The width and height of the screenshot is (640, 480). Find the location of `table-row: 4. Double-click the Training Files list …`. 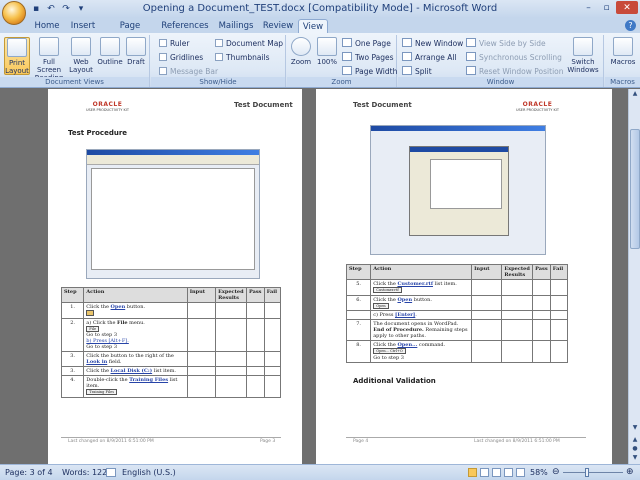

table-row: 4. Double-click the Training Files list … is located at coordinates (171, 386).